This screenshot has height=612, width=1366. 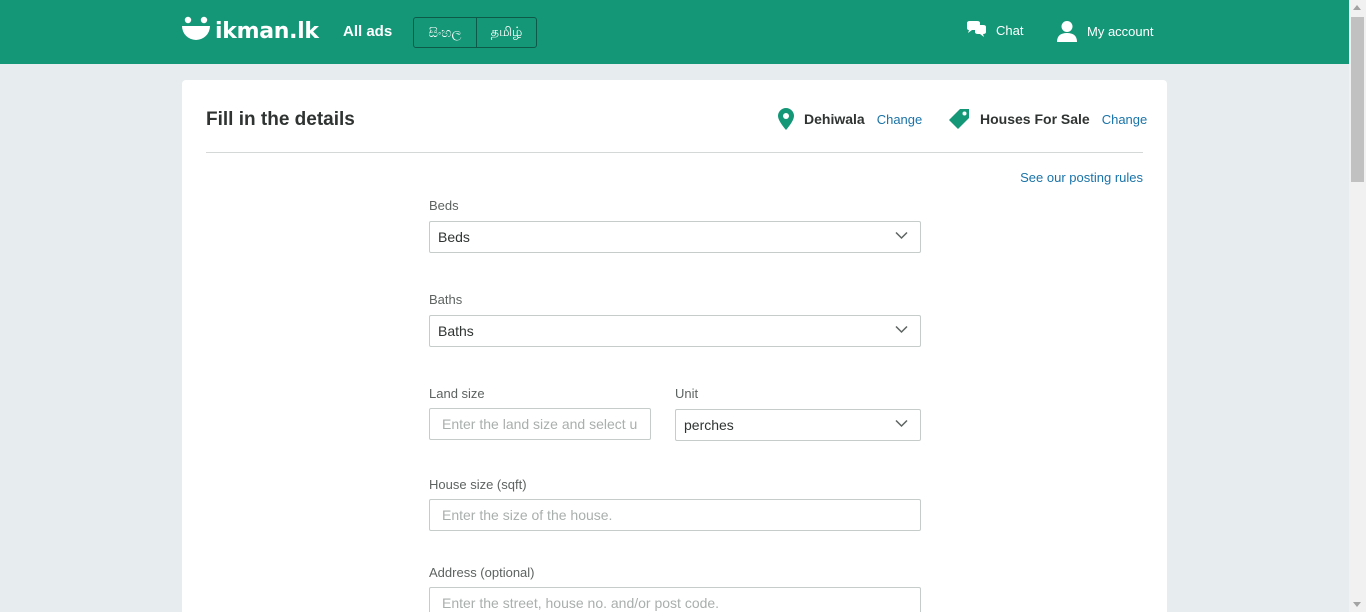 I want to click on location-label: Dehiwala, so click(x=834, y=119).